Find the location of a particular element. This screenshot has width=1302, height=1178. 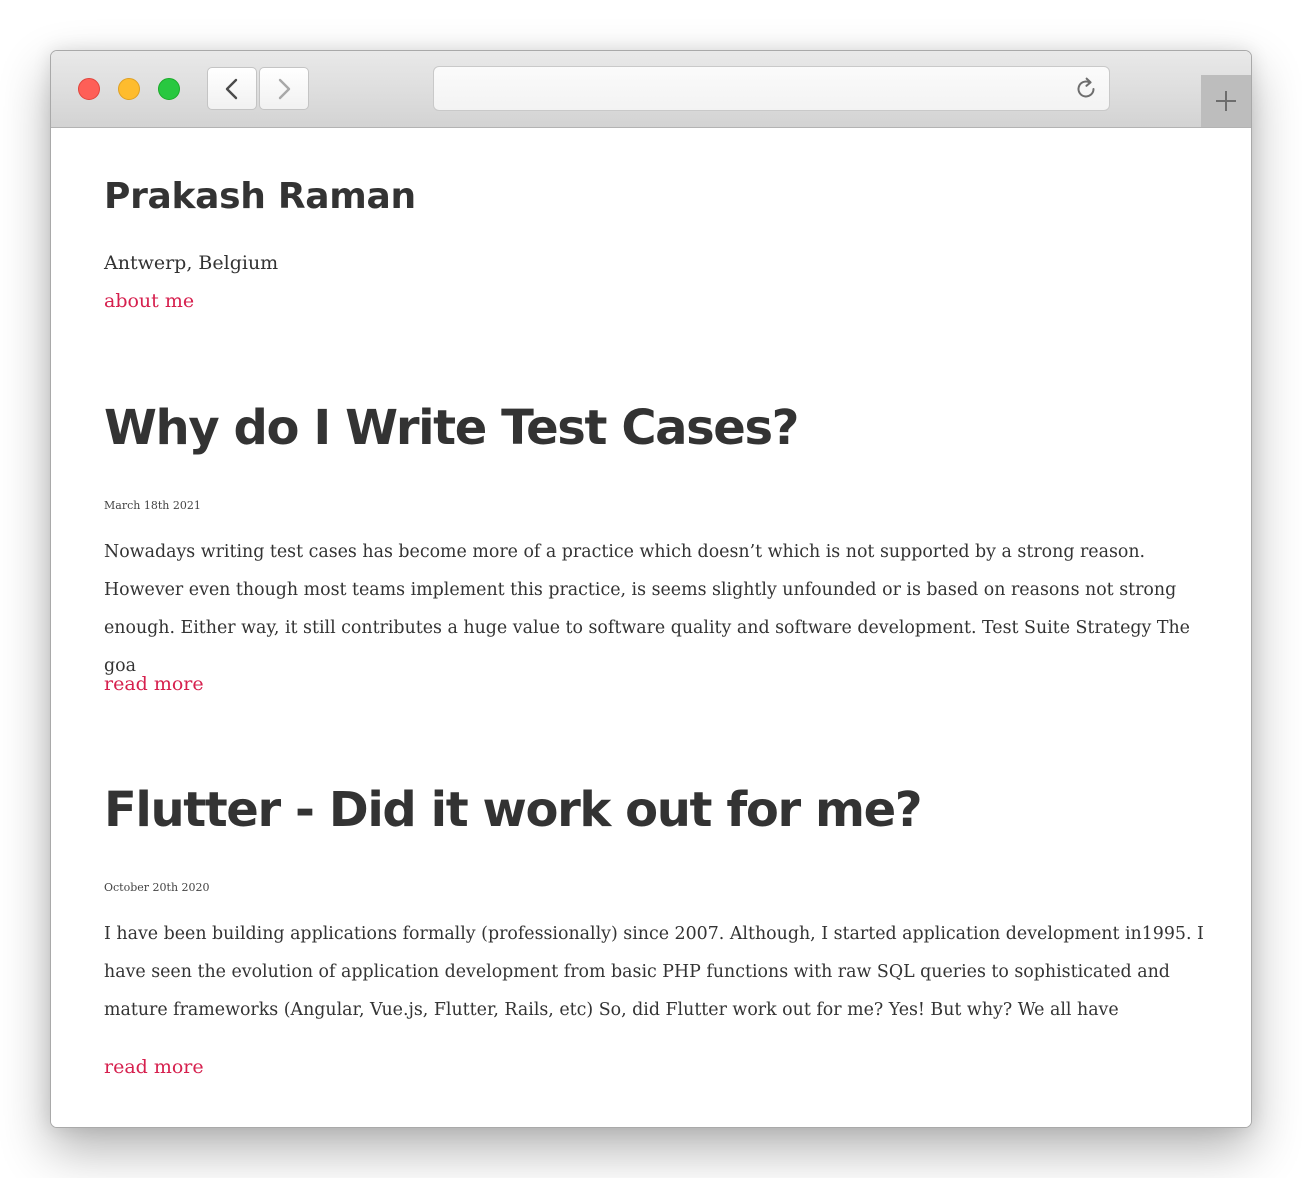

site-location: Antwerp, Belgium is located at coordinates (191, 263).